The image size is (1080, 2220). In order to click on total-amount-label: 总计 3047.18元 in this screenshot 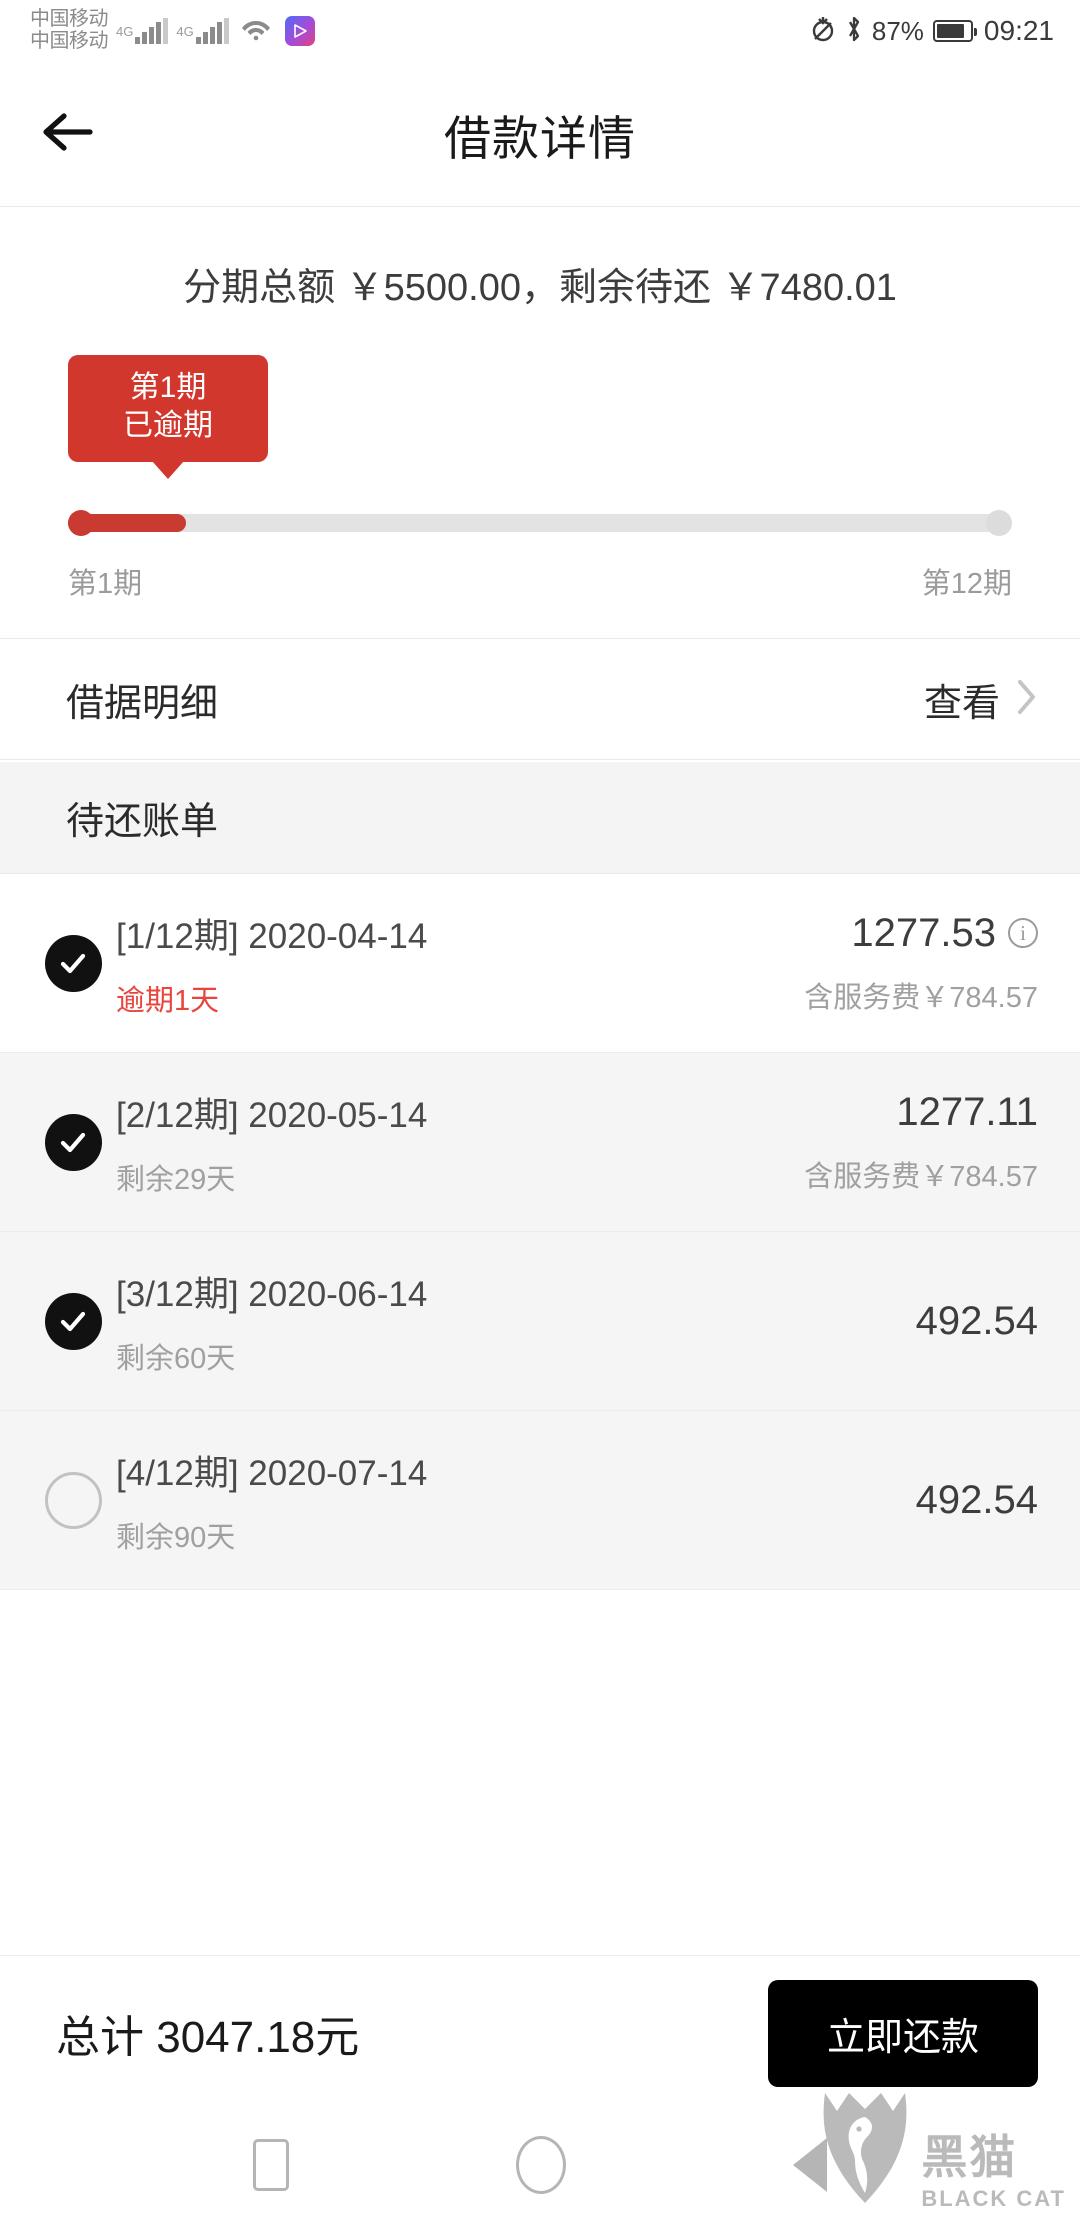, I will do `click(208, 2037)`.